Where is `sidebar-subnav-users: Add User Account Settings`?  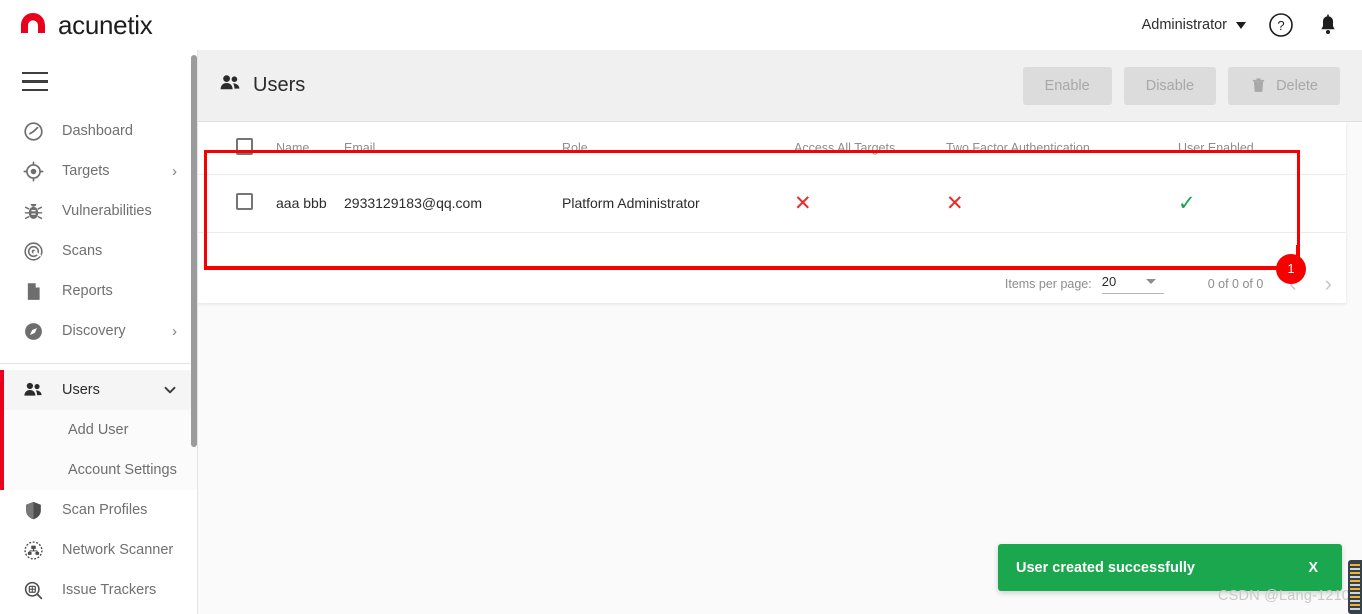
sidebar-subnav-users: Add User Account Settings is located at coordinates (98, 450).